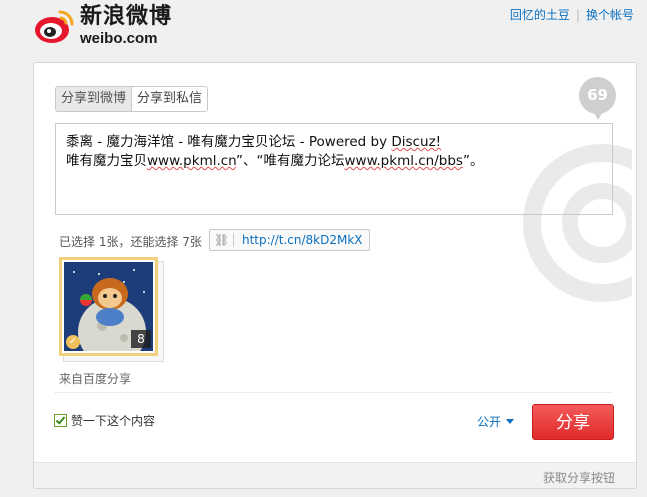  What do you see at coordinates (119, 38) in the screenshot?
I see `logo-text-en: weibo.com` at bounding box center [119, 38].